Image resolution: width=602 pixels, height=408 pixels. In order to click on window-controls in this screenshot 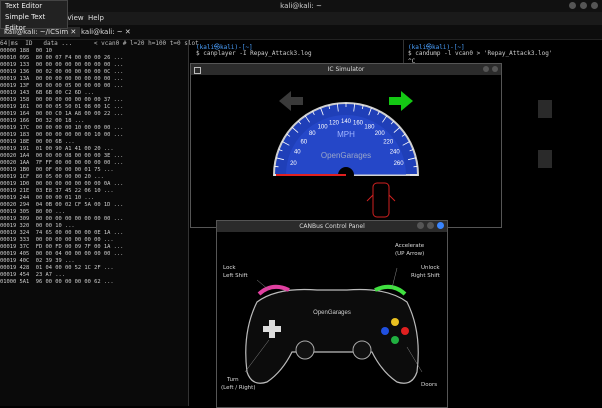, I will do `click(583, 5)`.